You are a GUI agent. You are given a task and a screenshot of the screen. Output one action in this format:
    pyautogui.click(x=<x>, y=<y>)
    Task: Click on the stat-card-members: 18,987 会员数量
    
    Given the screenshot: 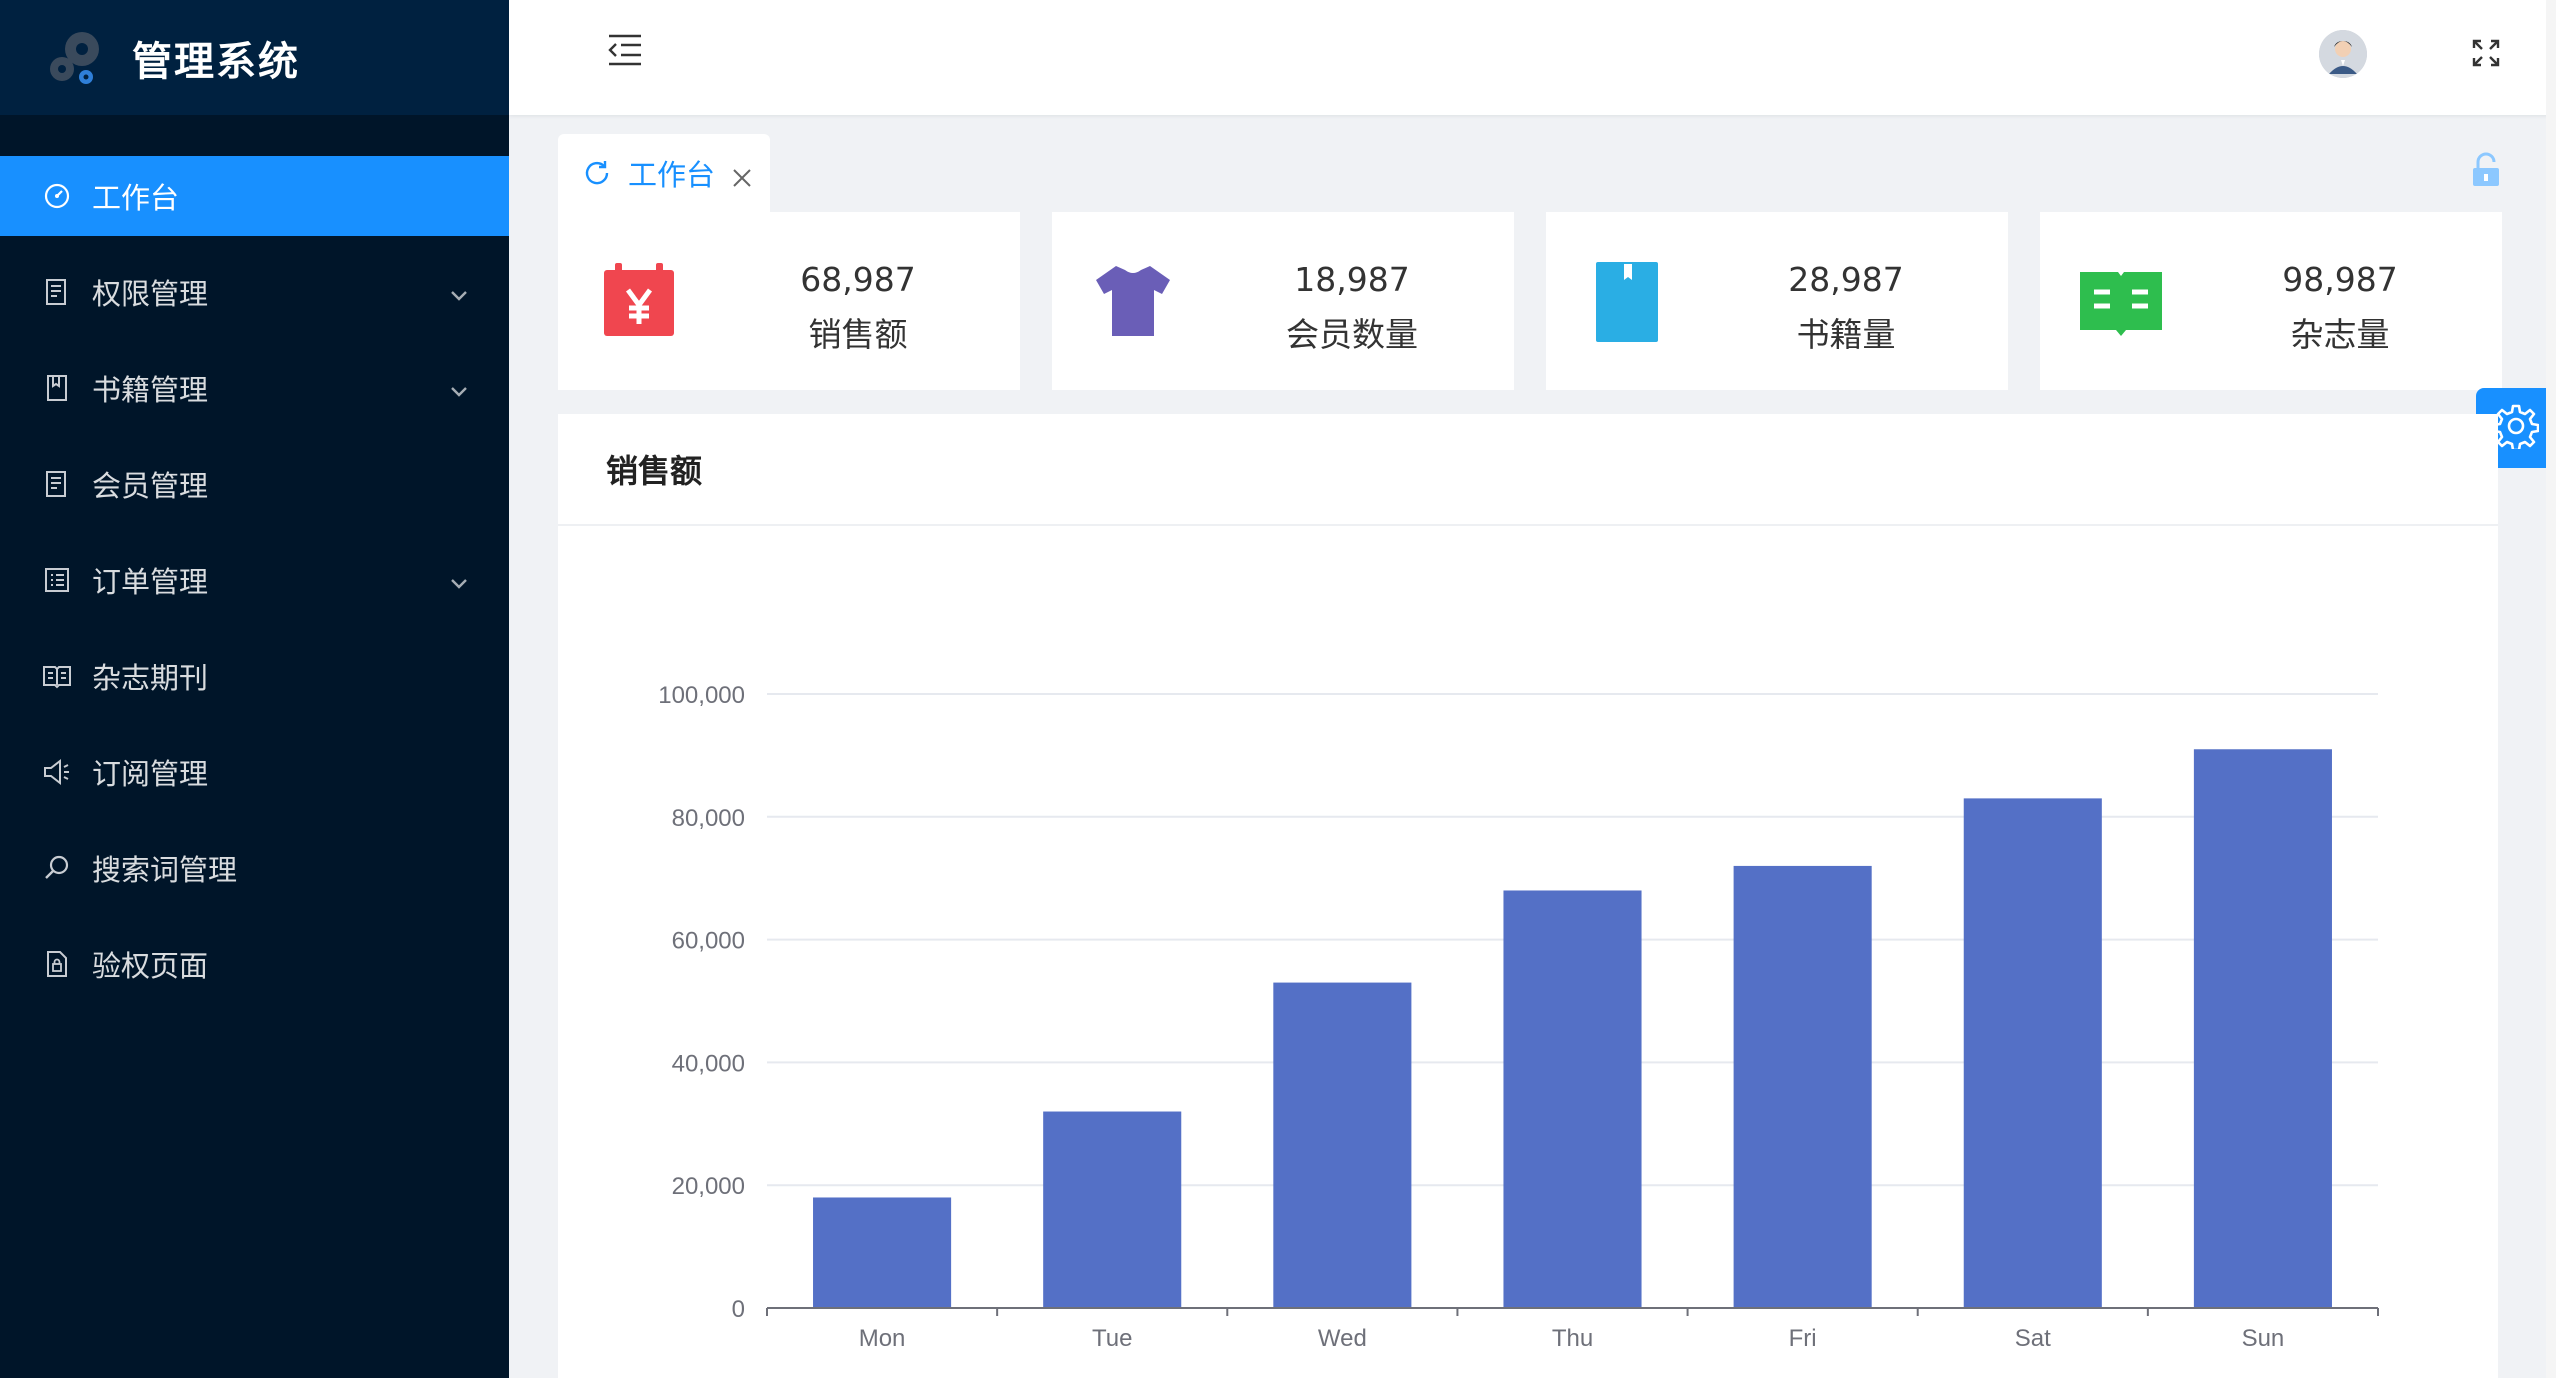 What is the action you would take?
    pyautogui.click(x=1283, y=301)
    